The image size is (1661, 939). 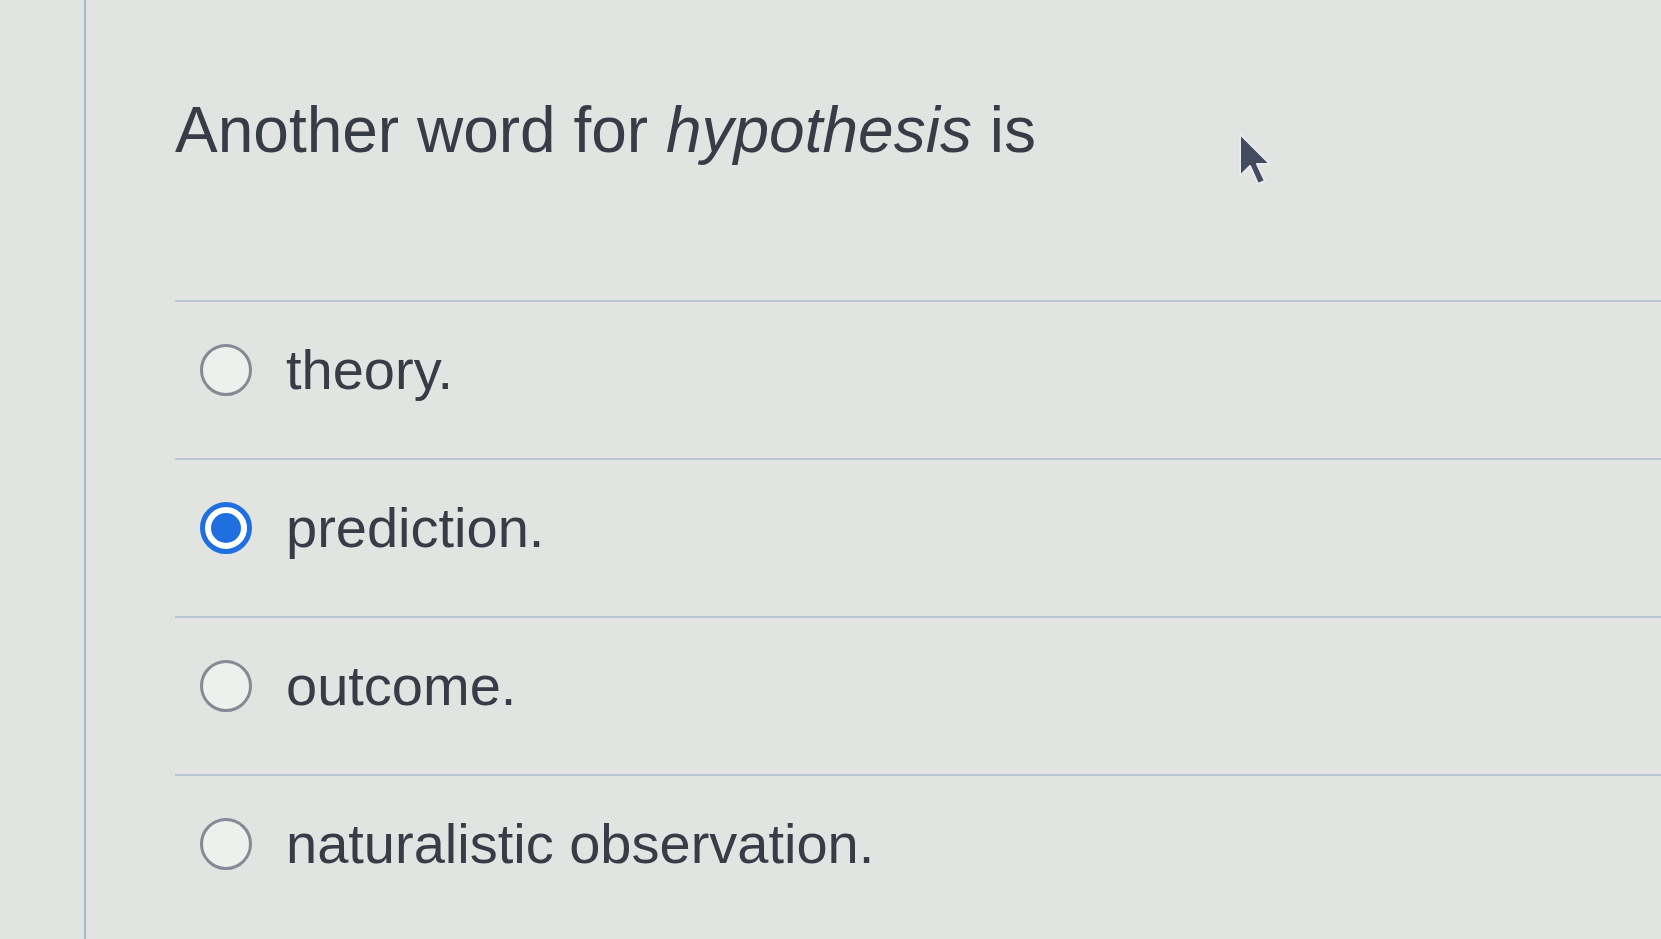 I want to click on option-label: theory., so click(x=370, y=370).